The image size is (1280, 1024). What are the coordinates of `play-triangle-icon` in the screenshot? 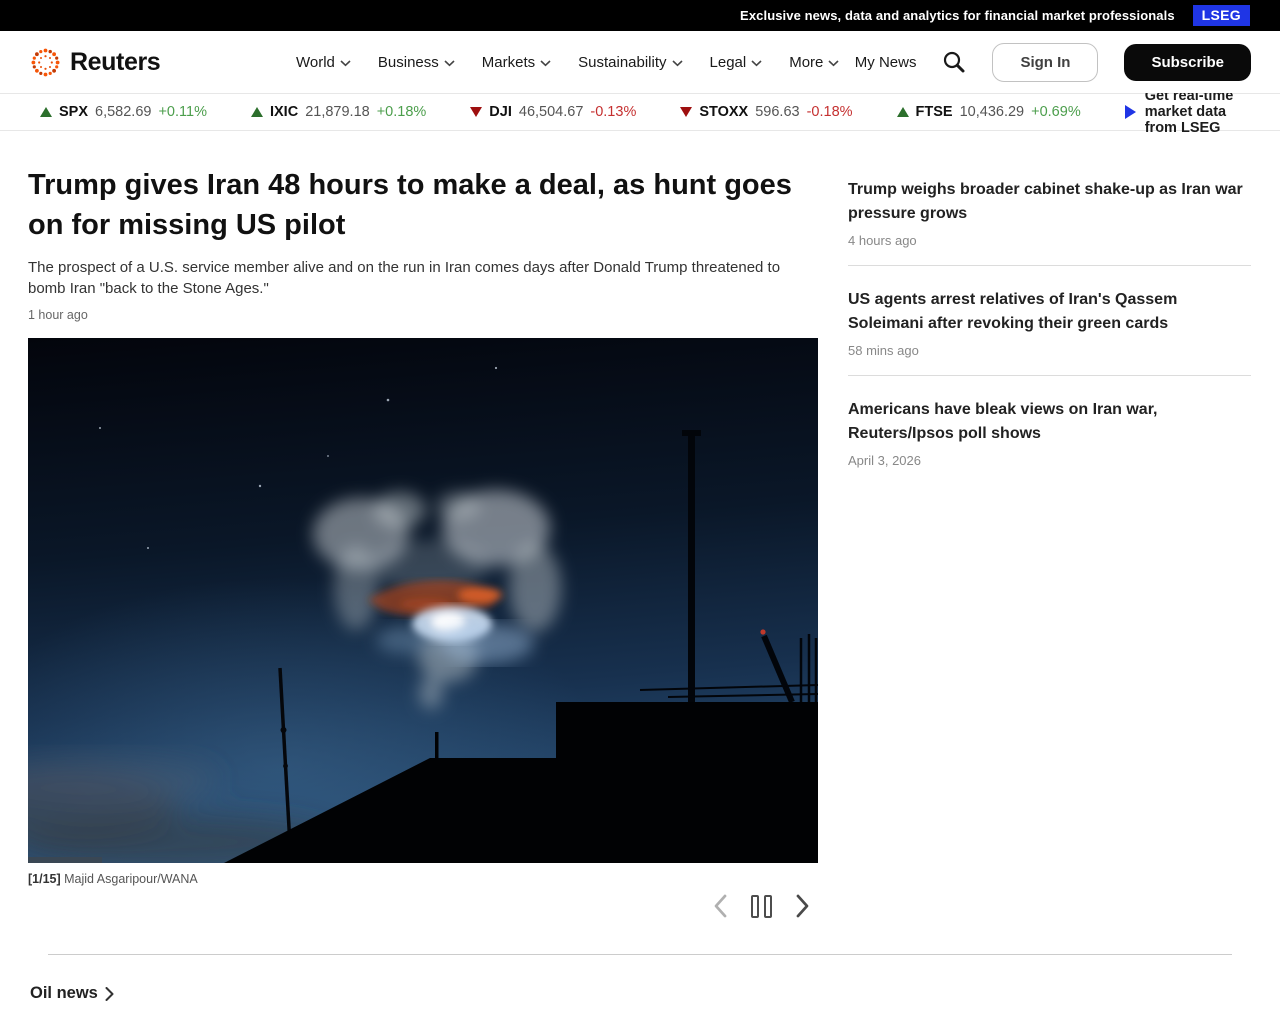 It's located at (1130, 112).